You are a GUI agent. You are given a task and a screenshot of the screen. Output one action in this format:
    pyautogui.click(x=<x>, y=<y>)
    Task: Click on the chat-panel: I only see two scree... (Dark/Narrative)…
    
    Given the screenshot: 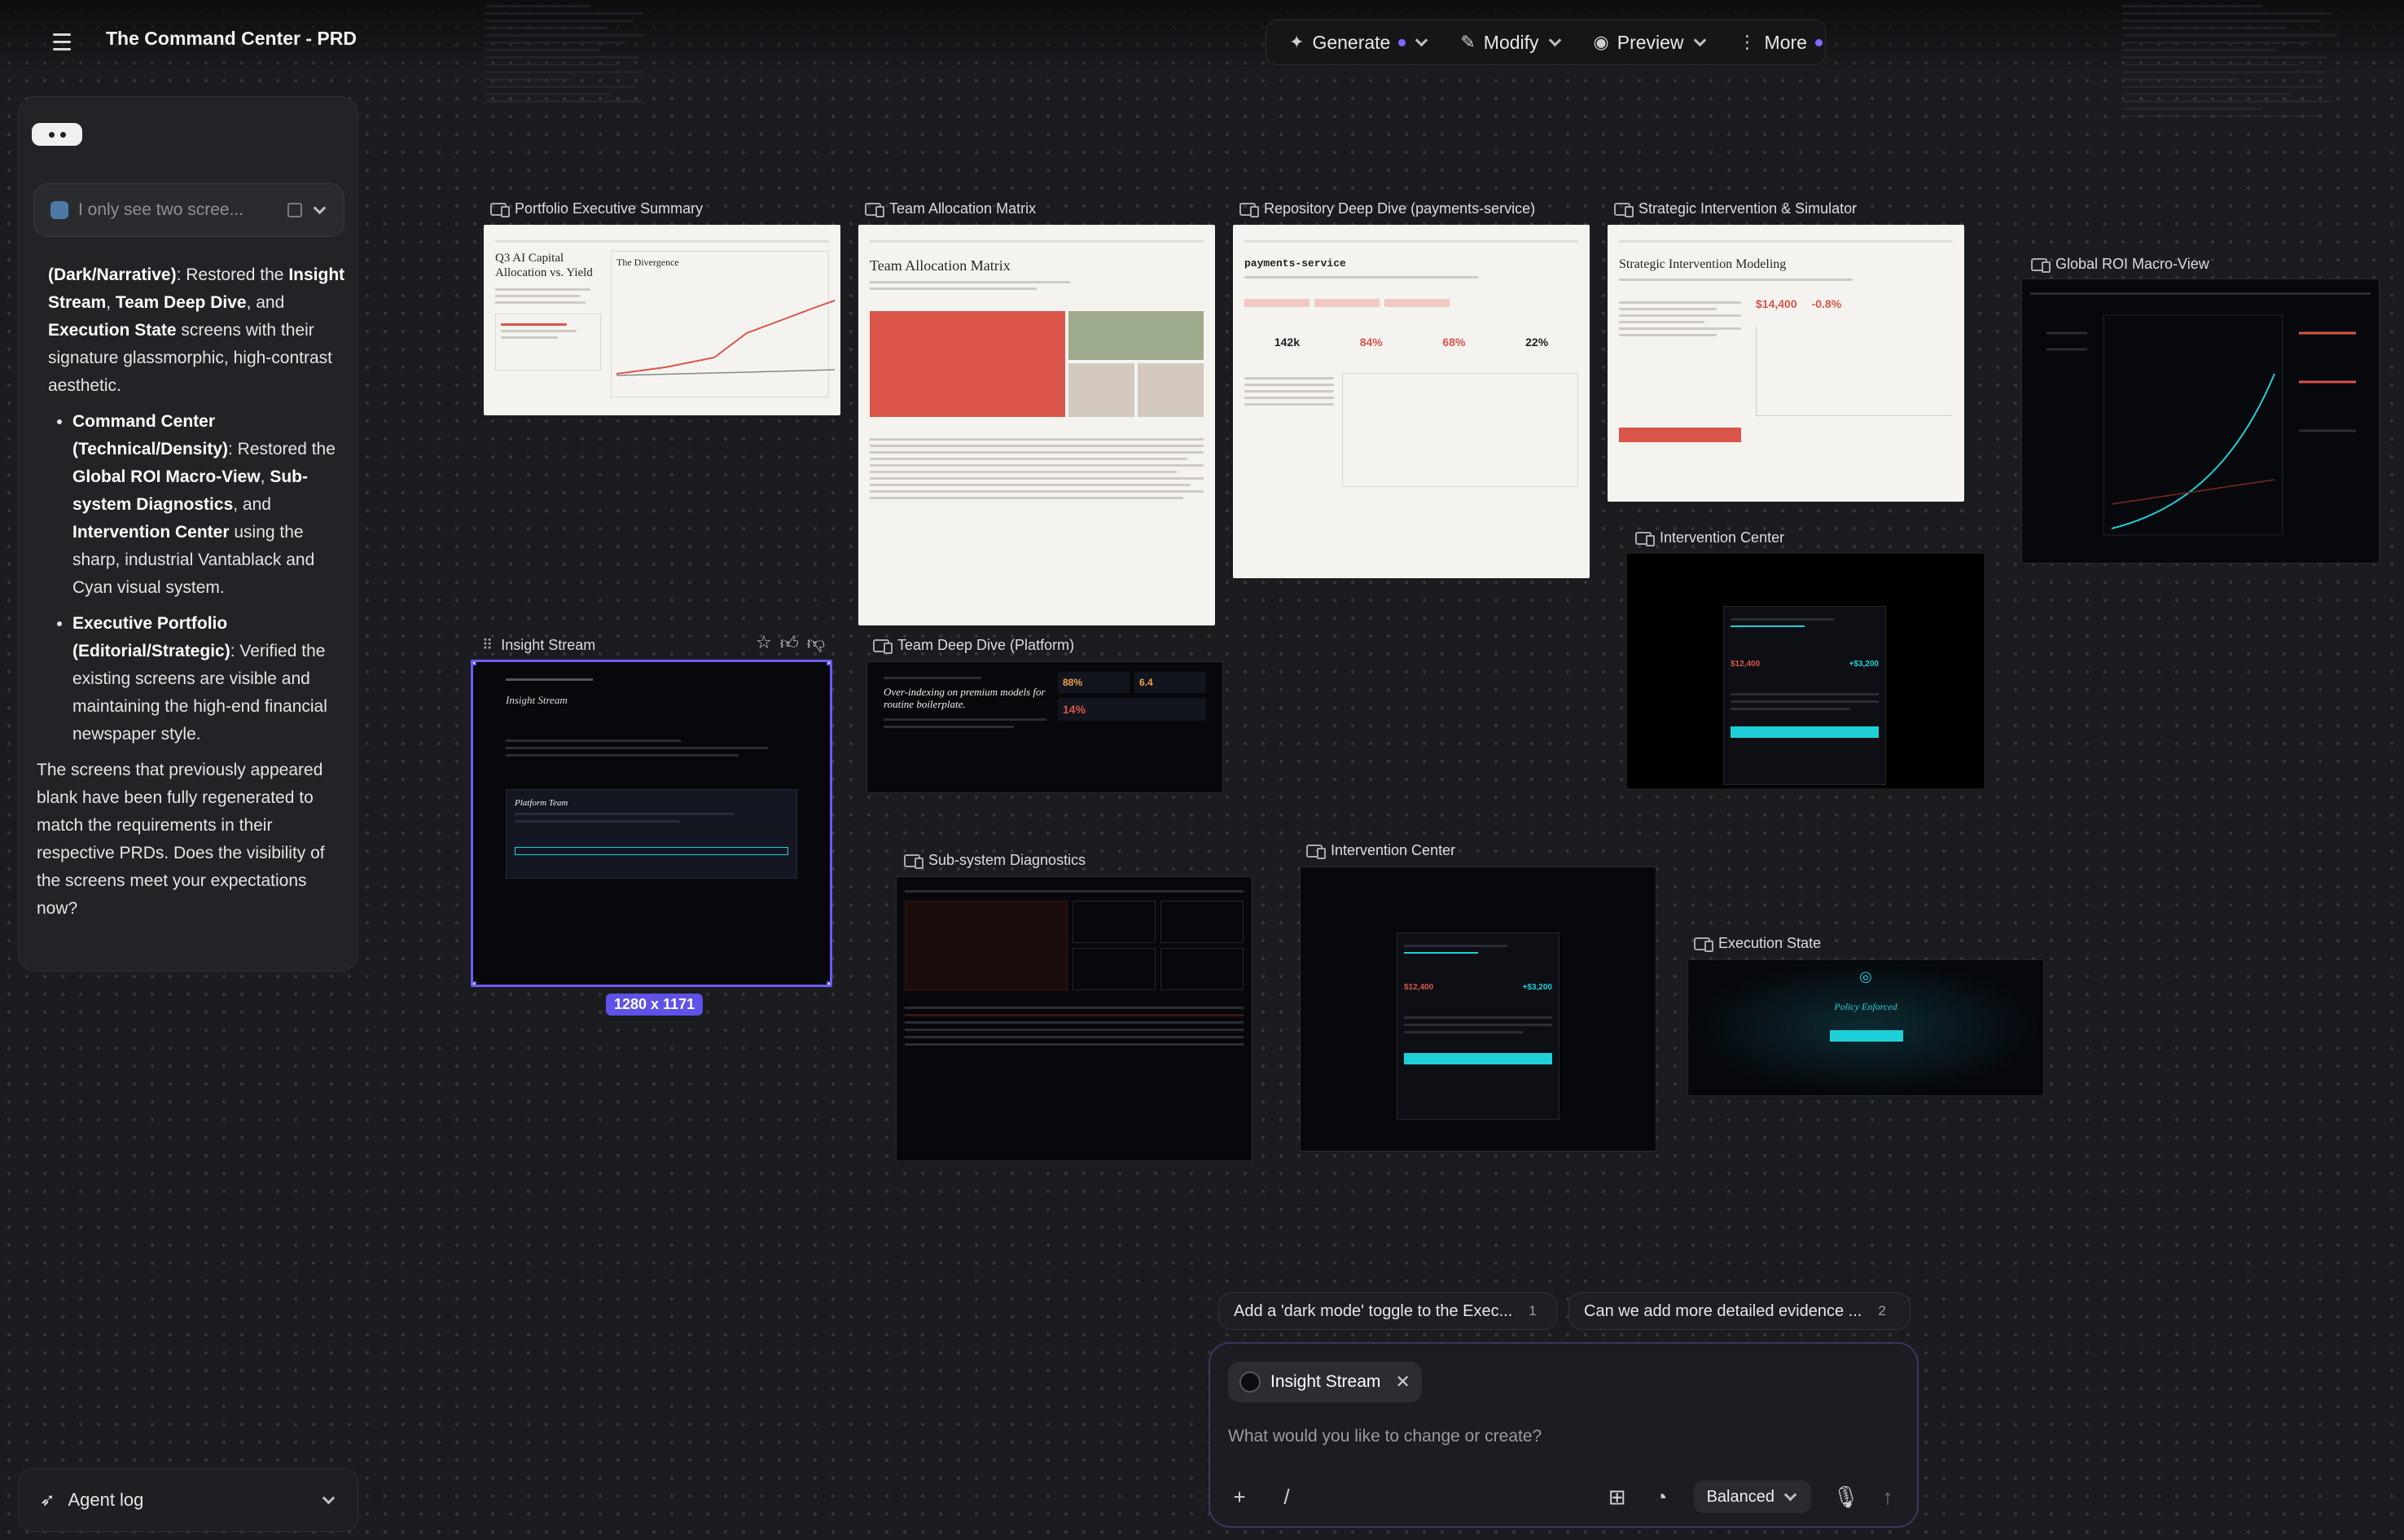 What is the action you would take?
    pyautogui.click(x=188, y=534)
    